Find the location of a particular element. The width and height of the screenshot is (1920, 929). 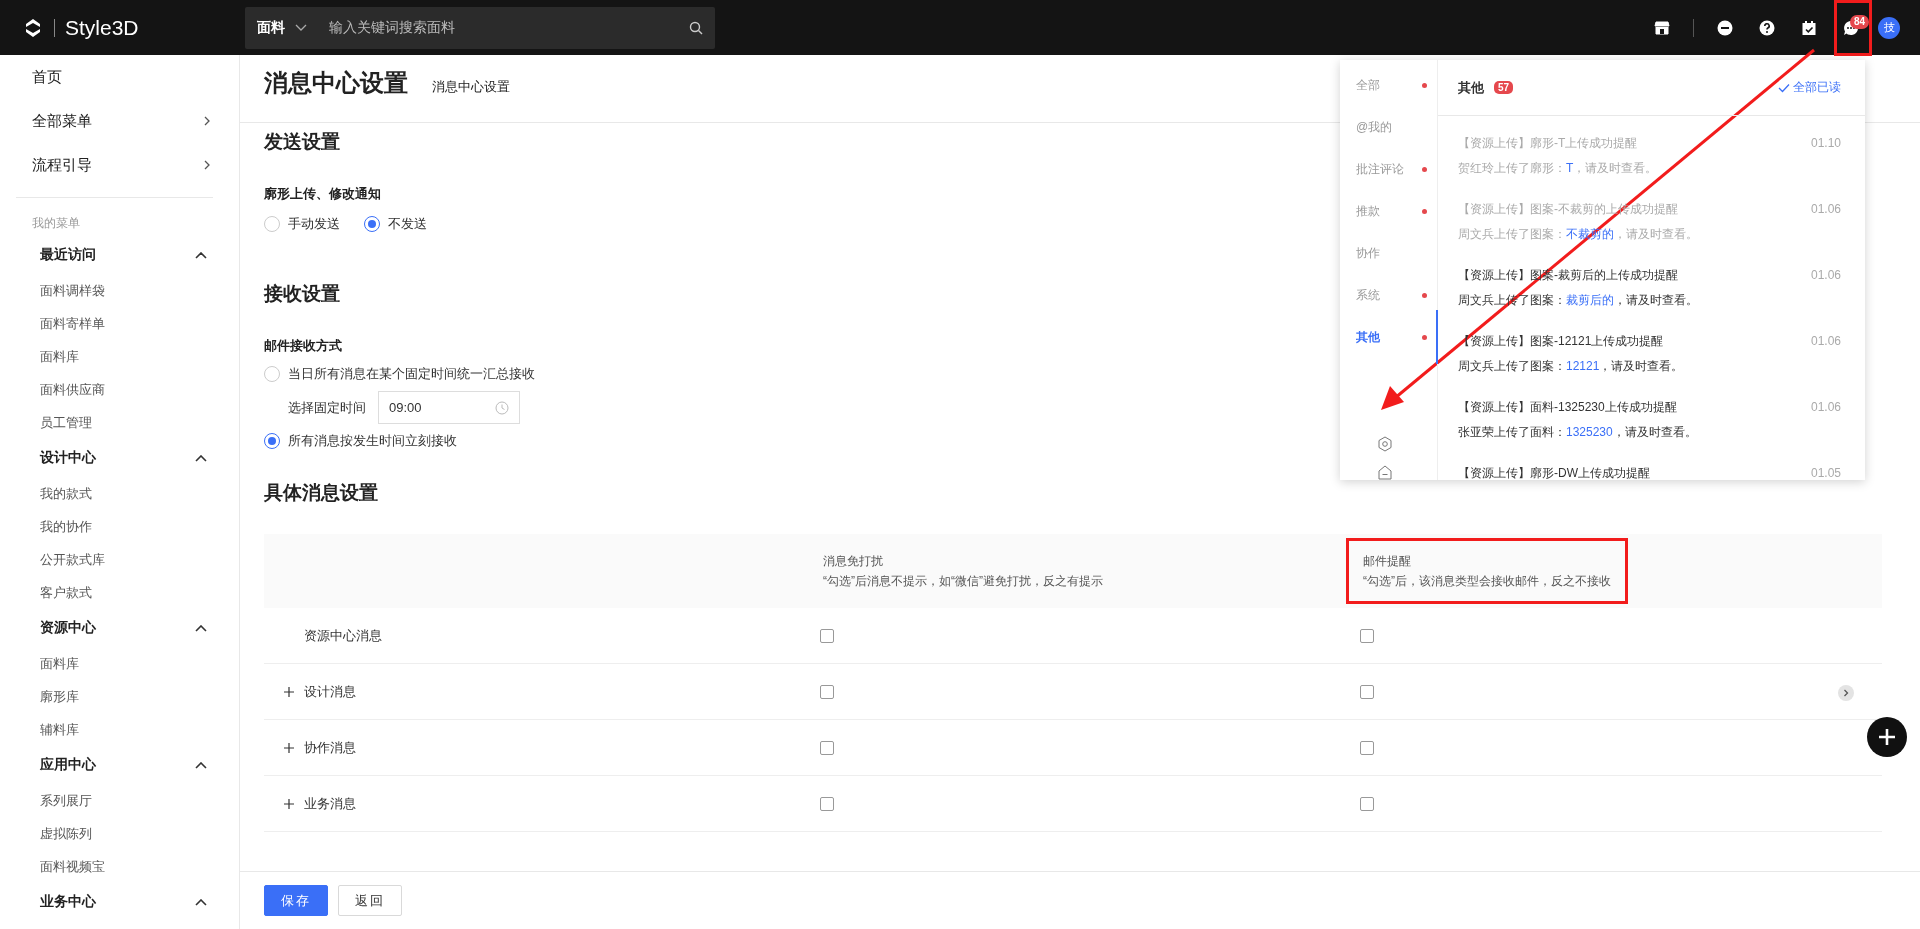

column-header: 邮件提醒 “勾选”后，该消息类型会接收邮件，反之不接收 is located at coordinates (1487, 571).